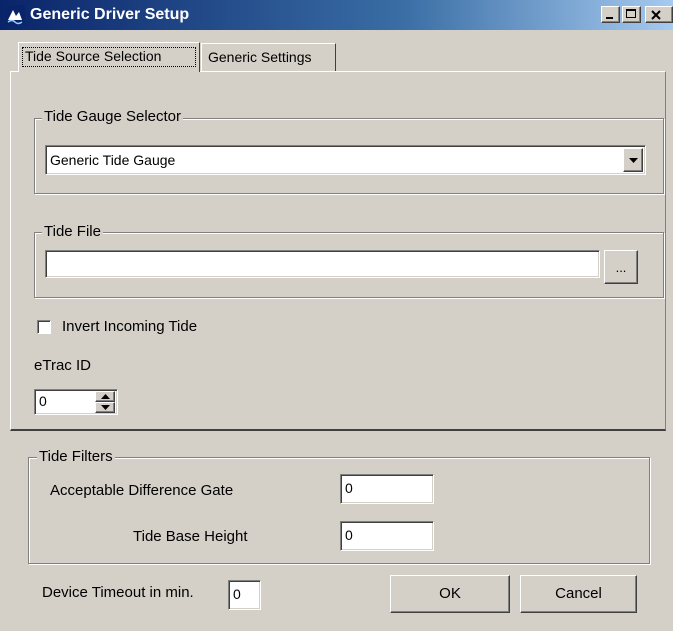  I want to click on close-icon, so click(656, 15).